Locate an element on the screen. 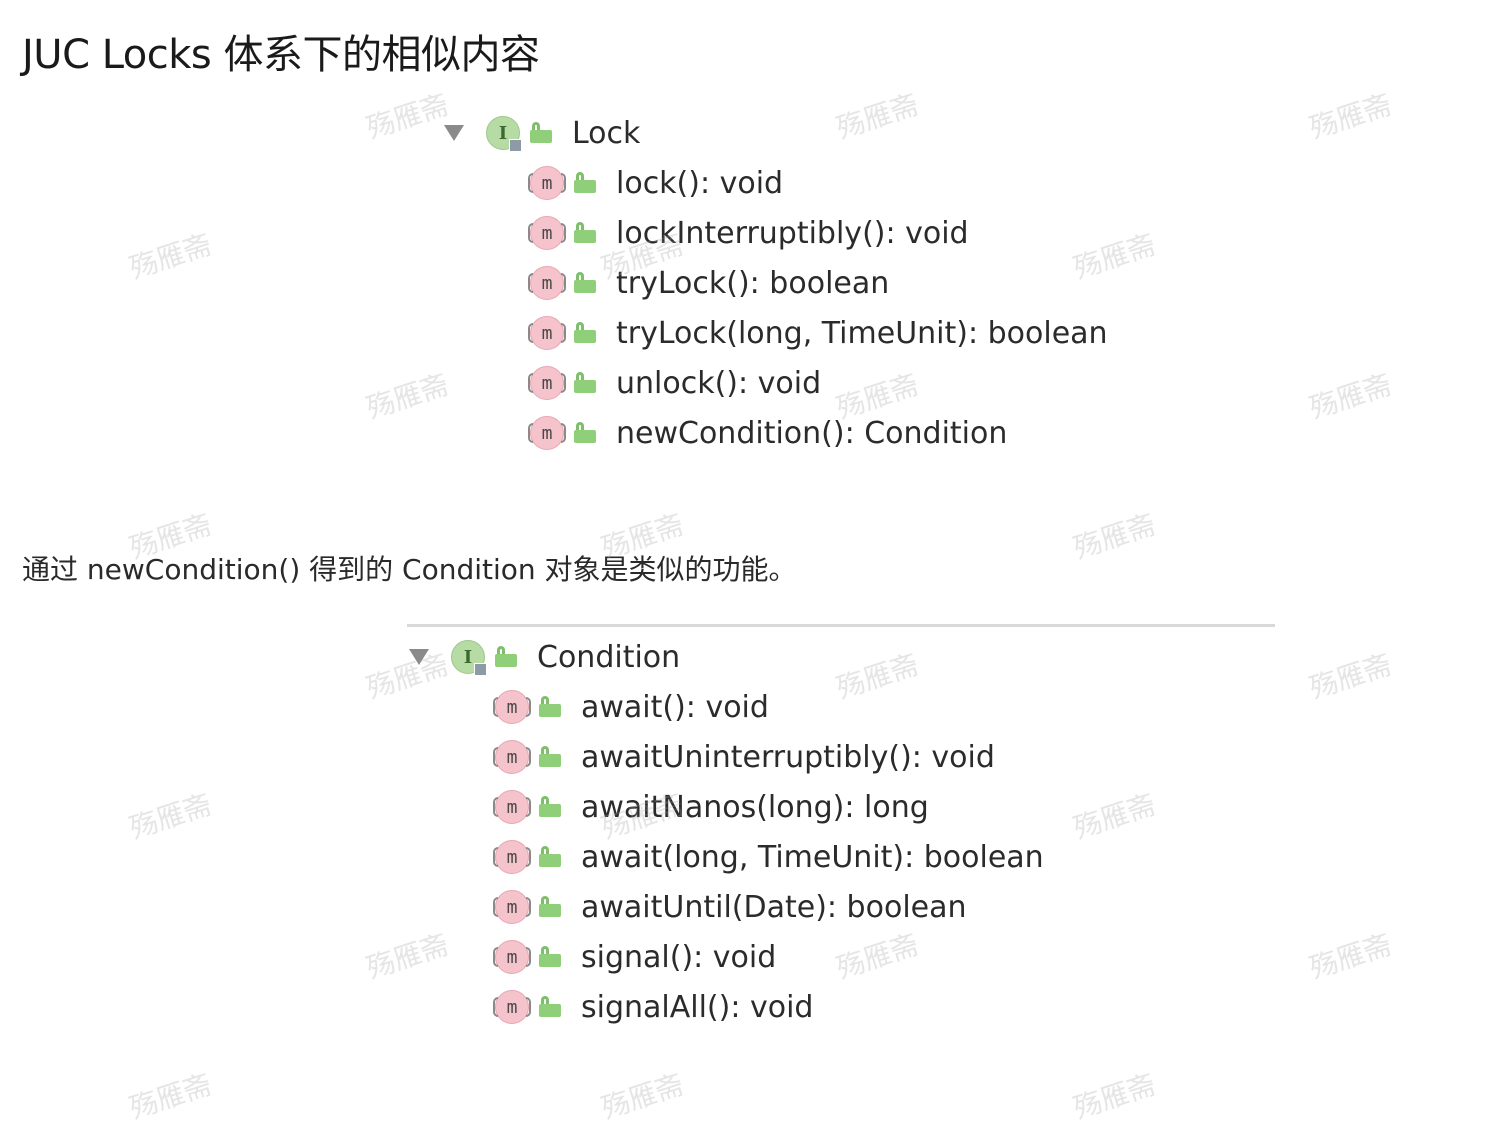 The width and height of the screenshot is (1490, 1127). tree-item-method: m awaitNanos(long): long is located at coordinates (711, 807).